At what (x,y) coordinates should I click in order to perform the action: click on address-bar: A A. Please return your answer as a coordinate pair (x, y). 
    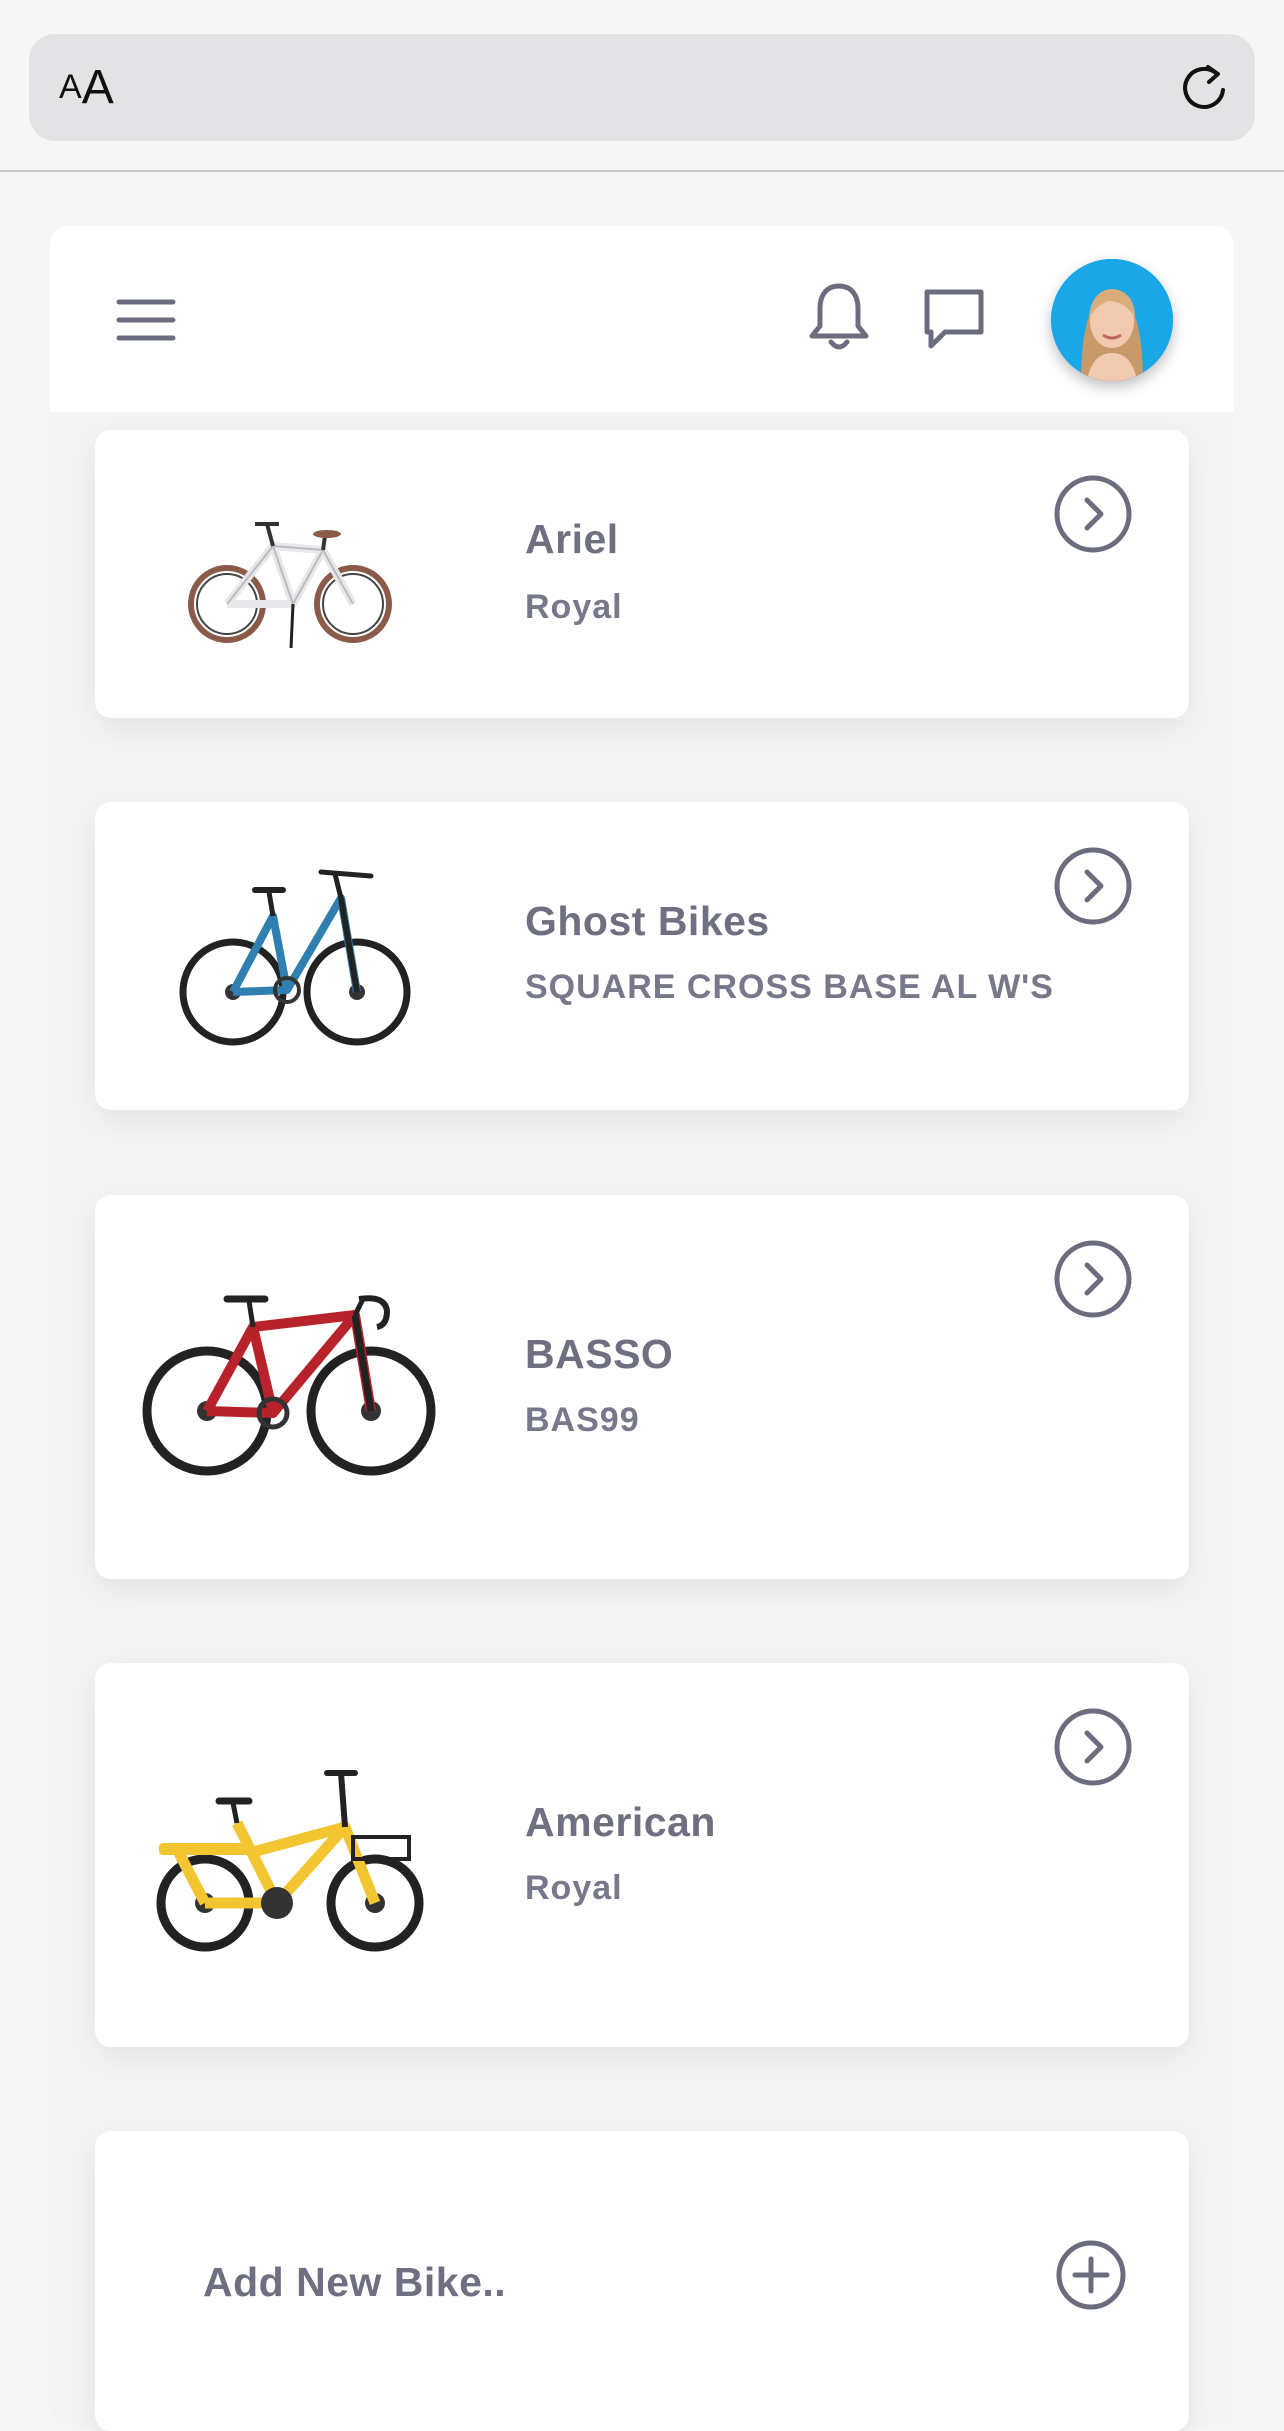
    Looking at the image, I should click on (642, 87).